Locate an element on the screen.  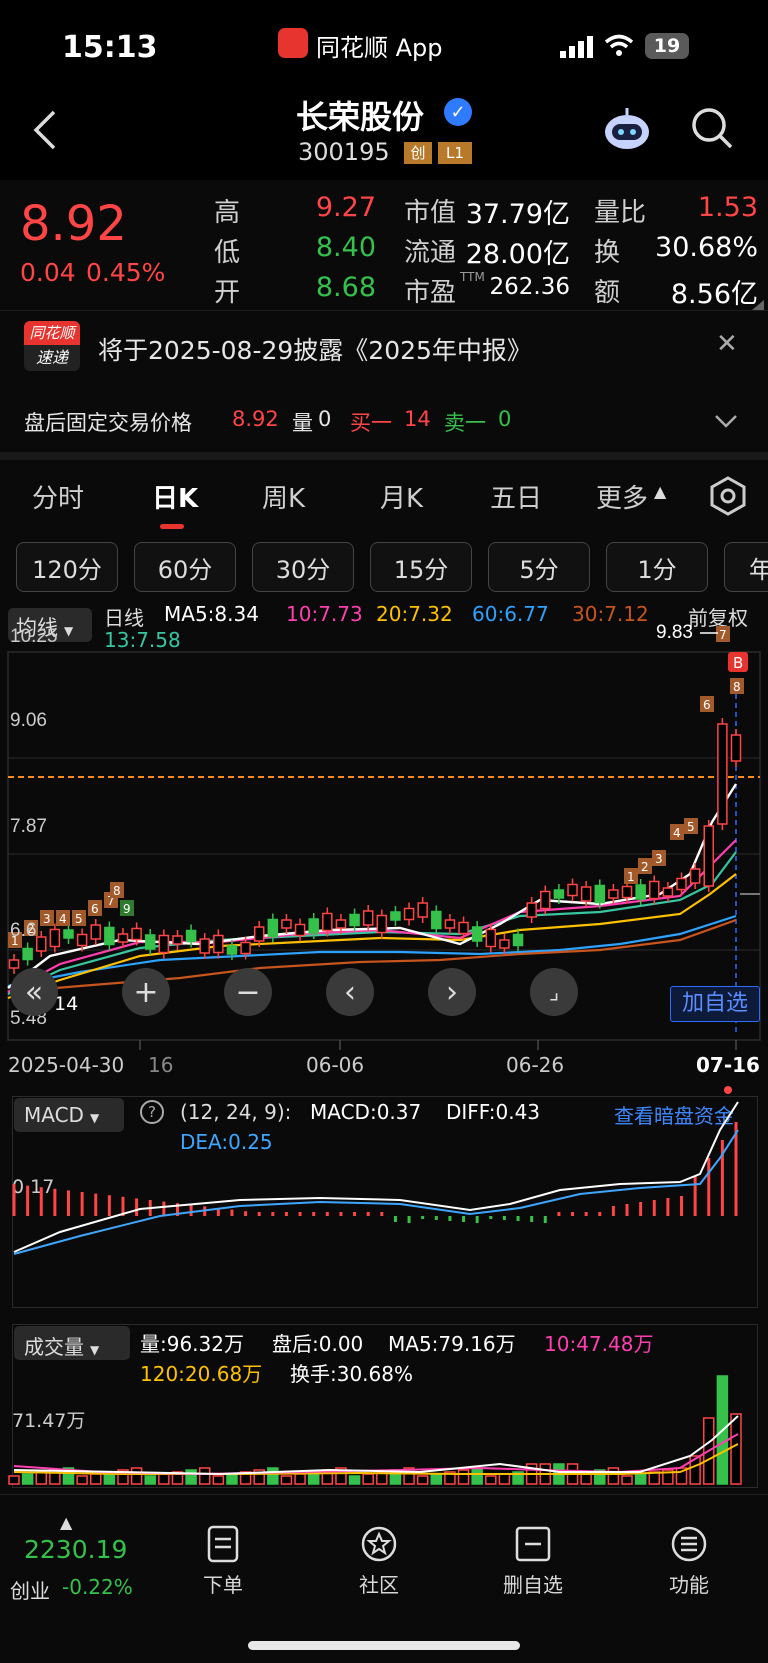
tab-day-k: 日K is located at coordinates (175, 496).